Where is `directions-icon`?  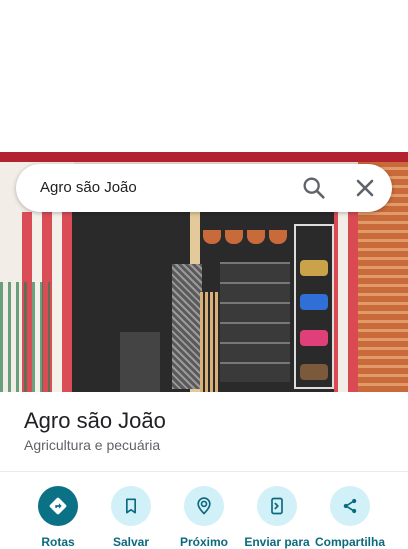 directions-icon is located at coordinates (58, 506).